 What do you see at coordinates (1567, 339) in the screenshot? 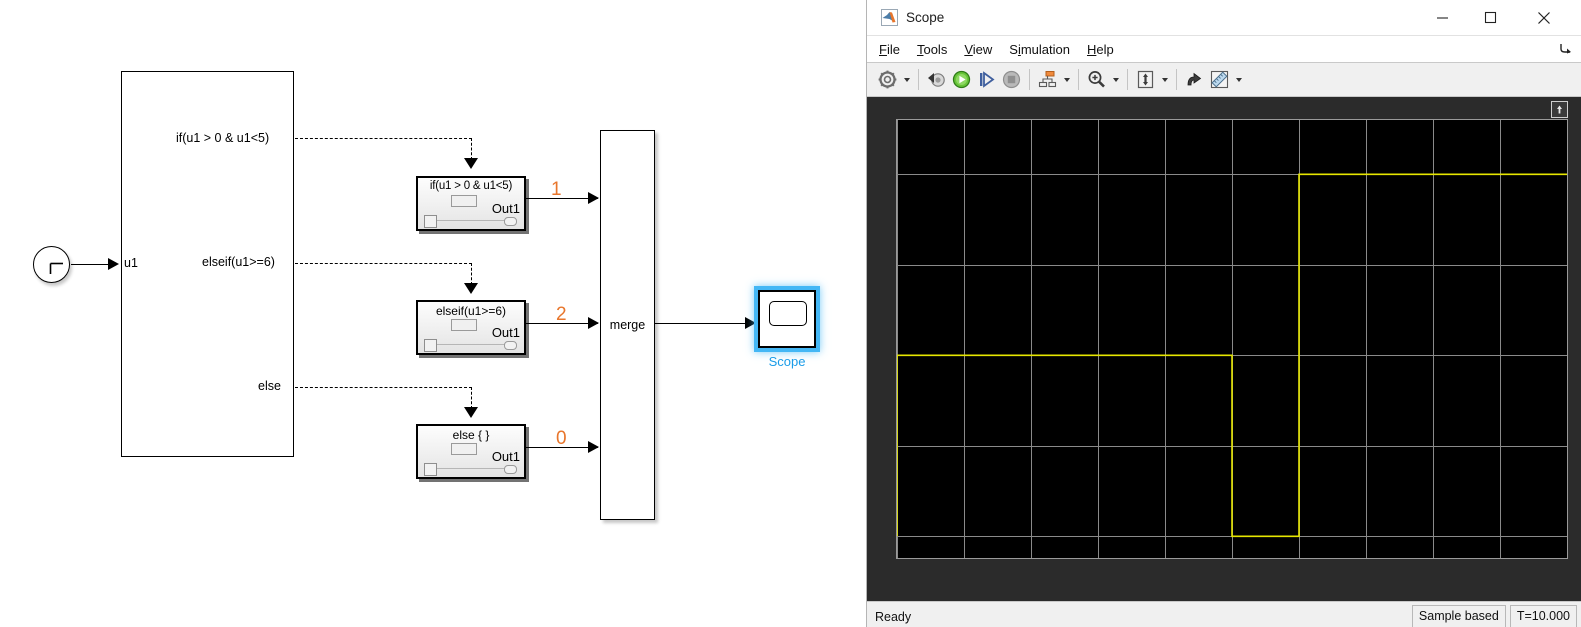
I see `gridline-x` at bounding box center [1567, 339].